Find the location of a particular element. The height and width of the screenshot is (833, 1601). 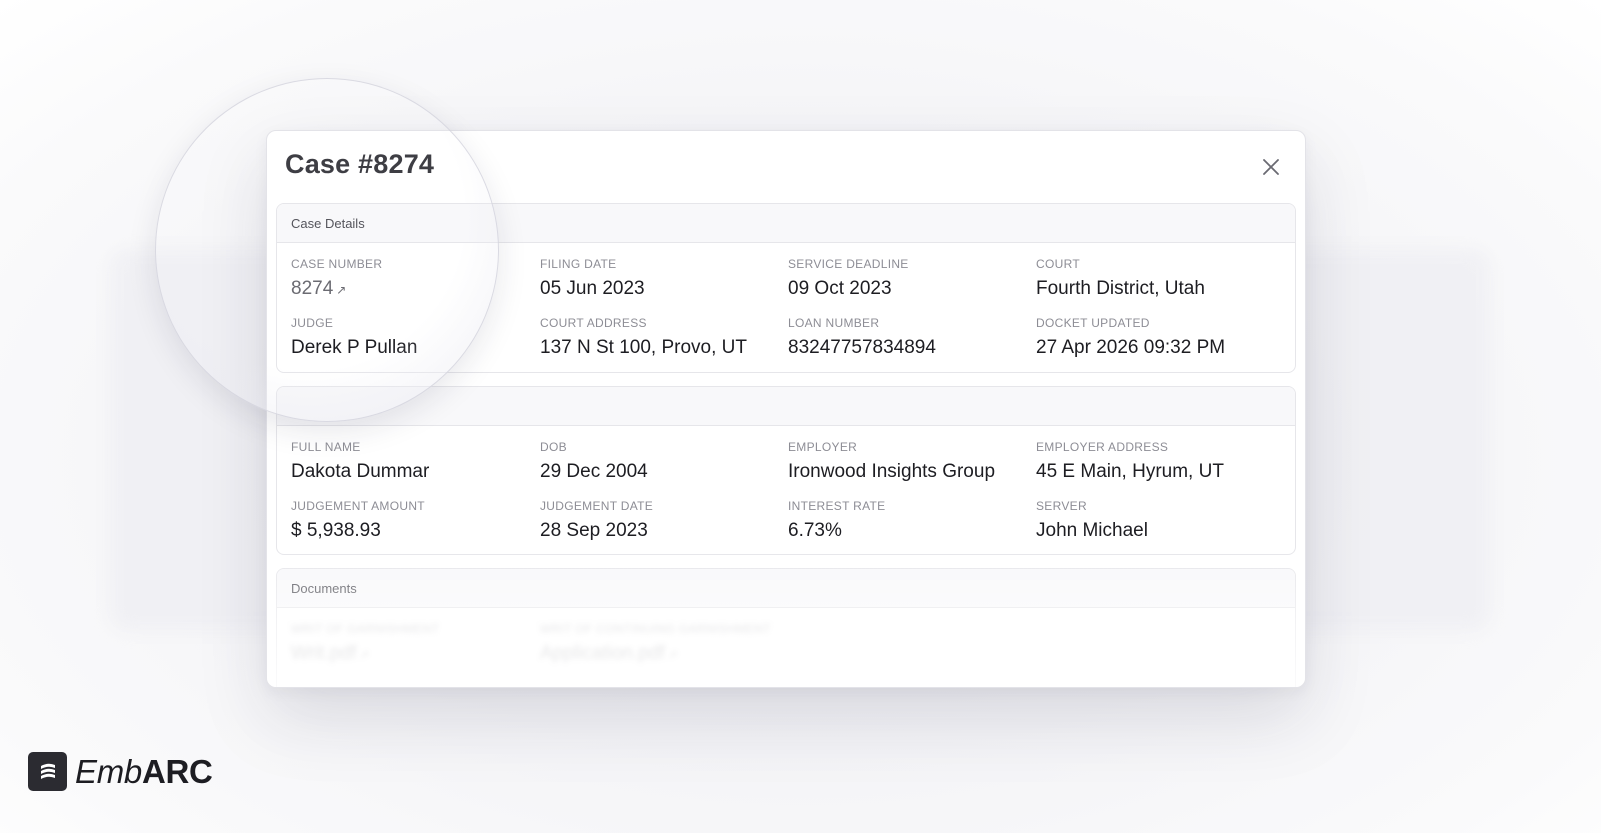

field-interest-rate: INTEREST RATE 6.73% is located at coordinates (837, 520).